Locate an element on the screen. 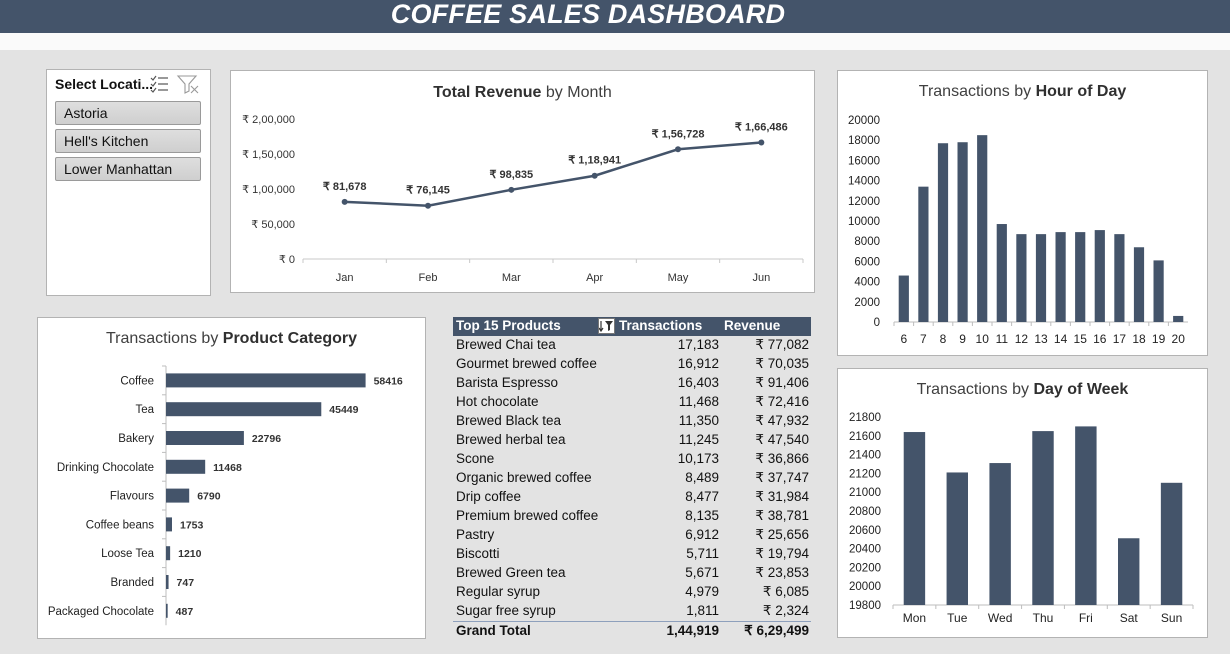 Image resolution: width=1230 pixels, height=654 pixels. transactions-cell: 4,979 is located at coordinates (702, 591).